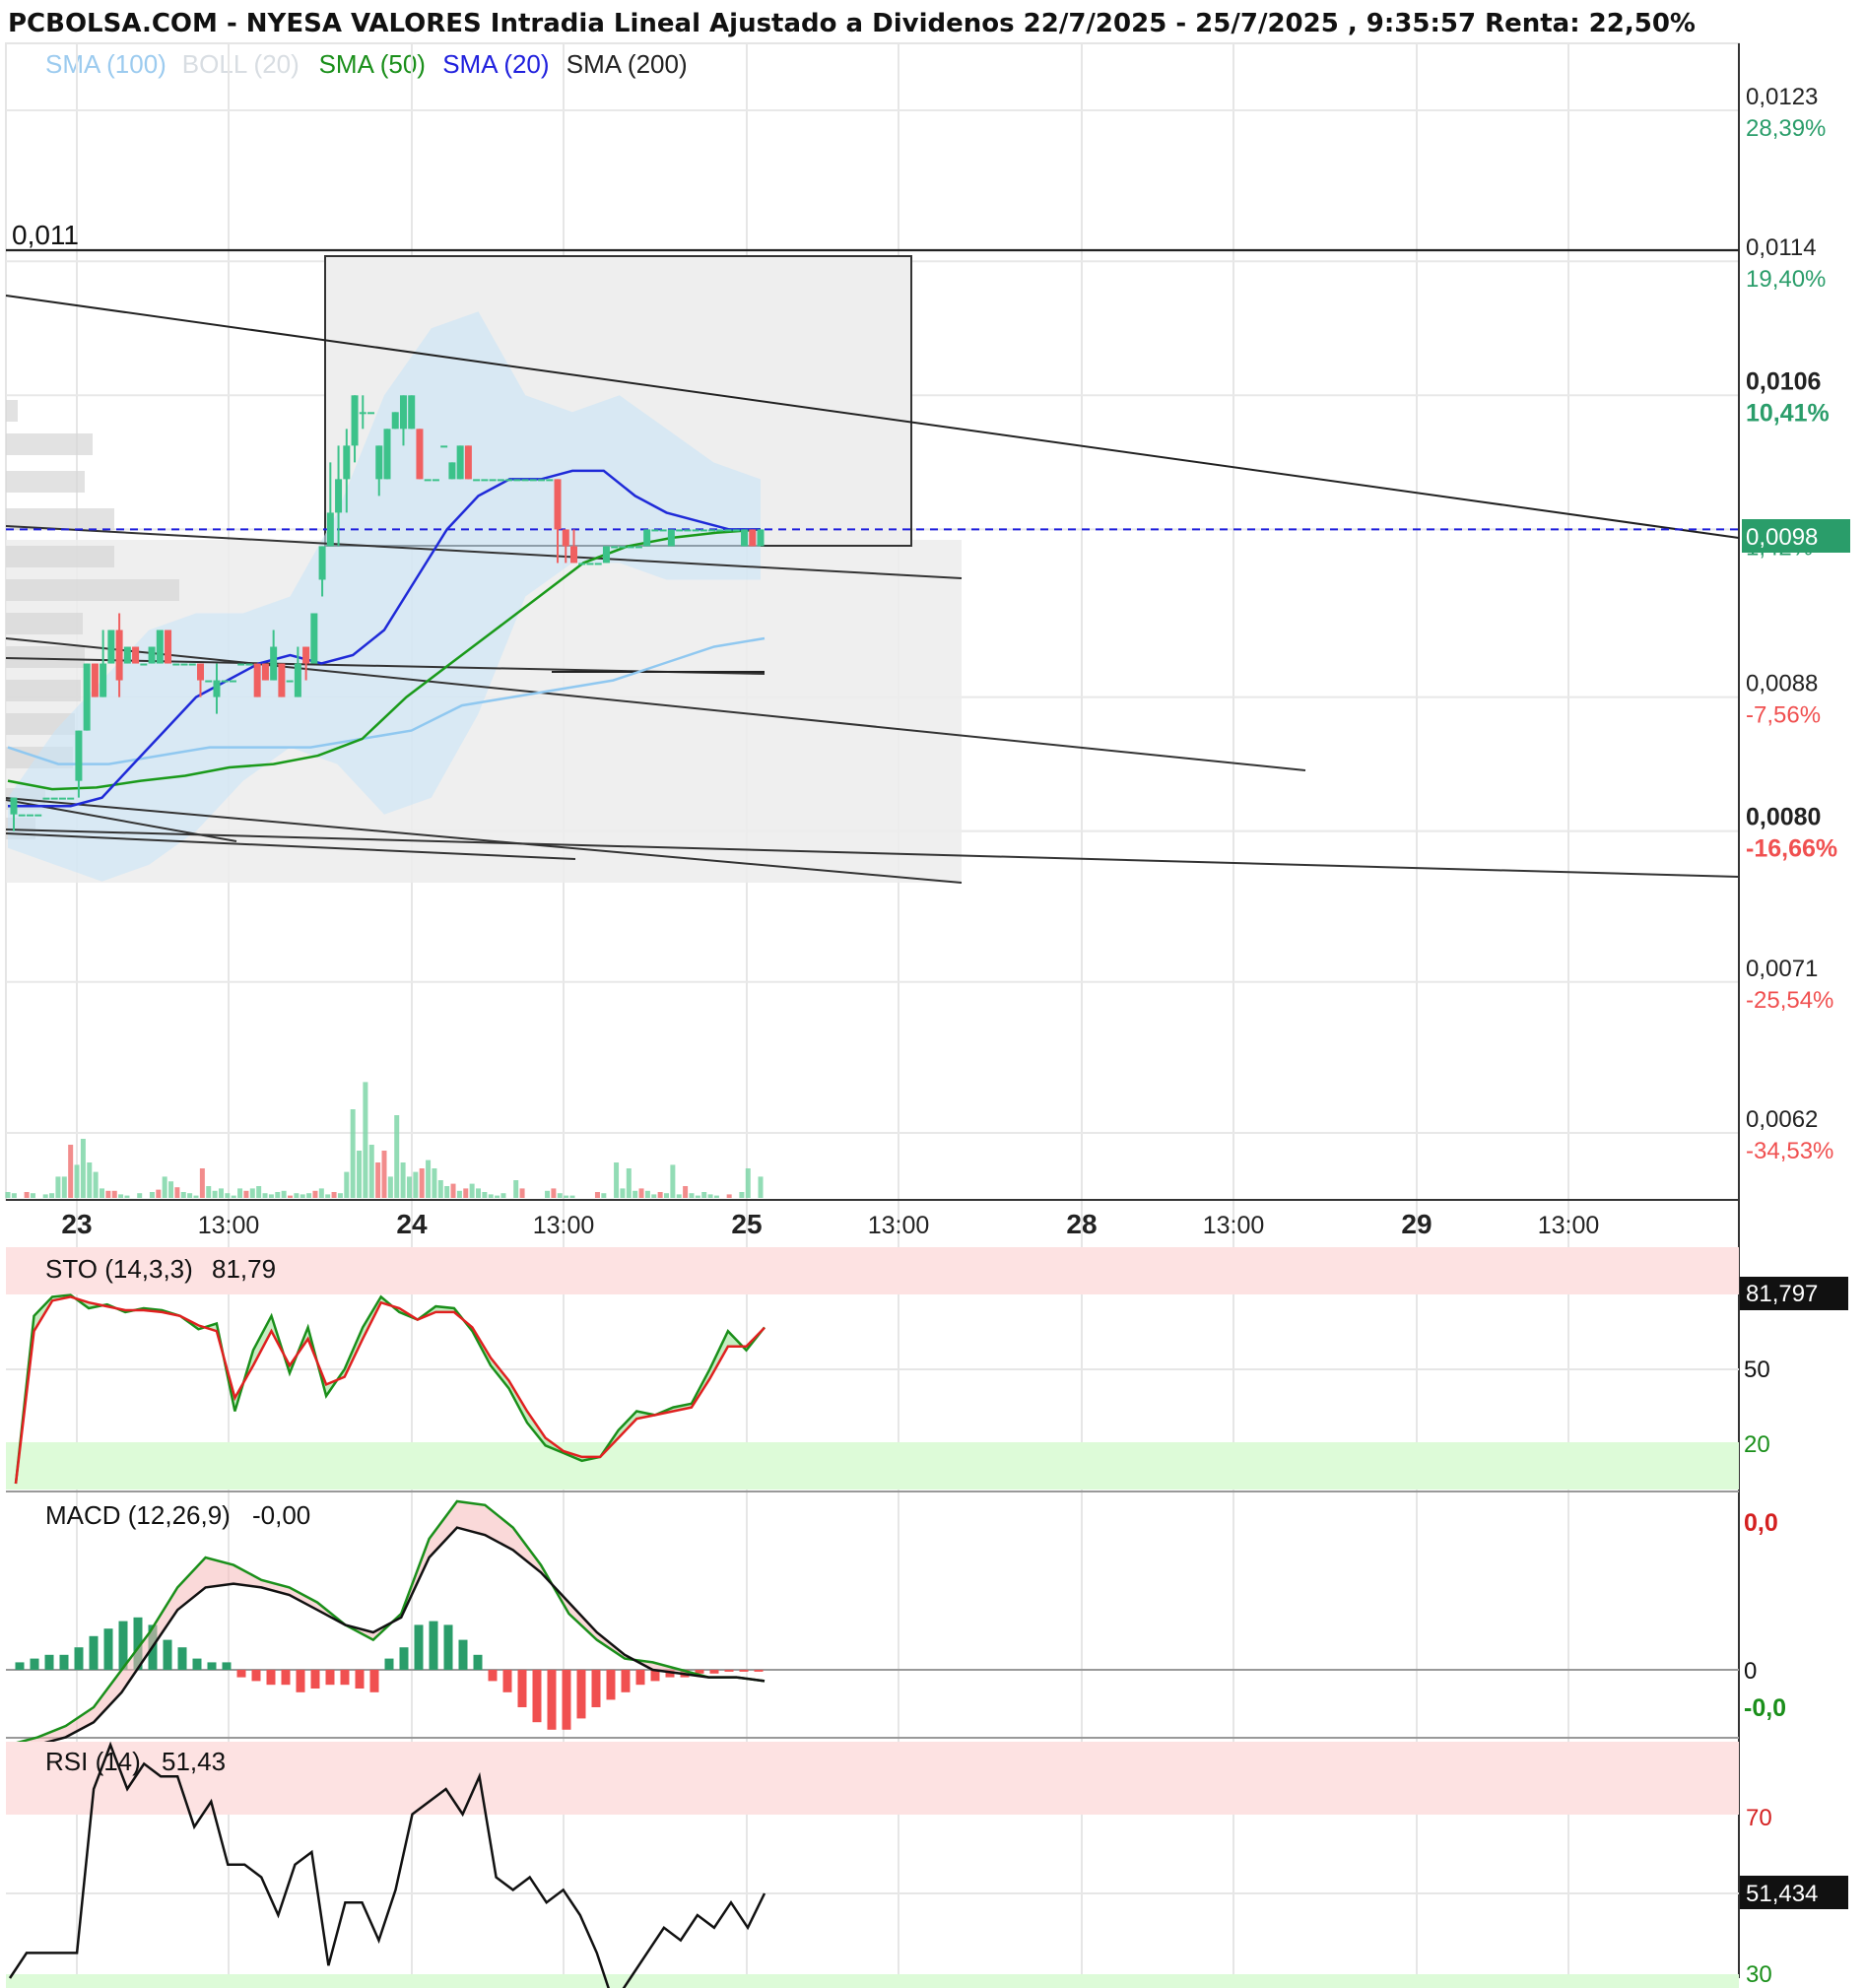  Describe the element at coordinates (241, 64) in the screenshot. I see `legend-item-1: BOLL (20)` at that location.